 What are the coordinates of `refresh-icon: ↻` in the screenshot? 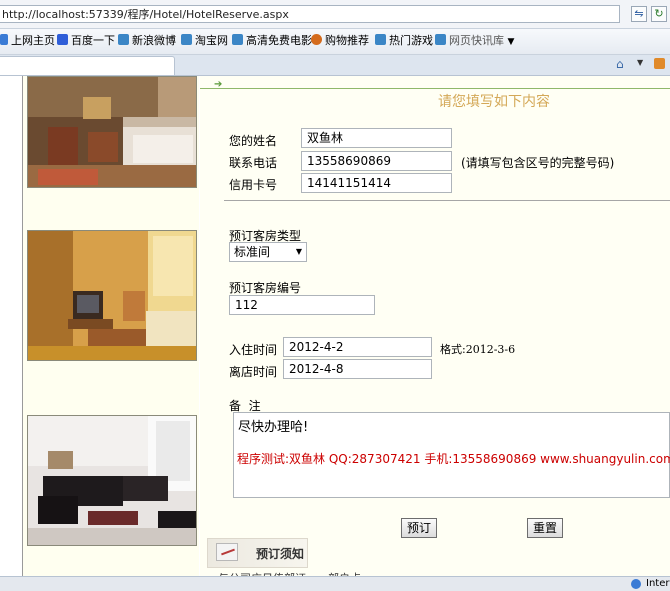 It's located at (659, 14).